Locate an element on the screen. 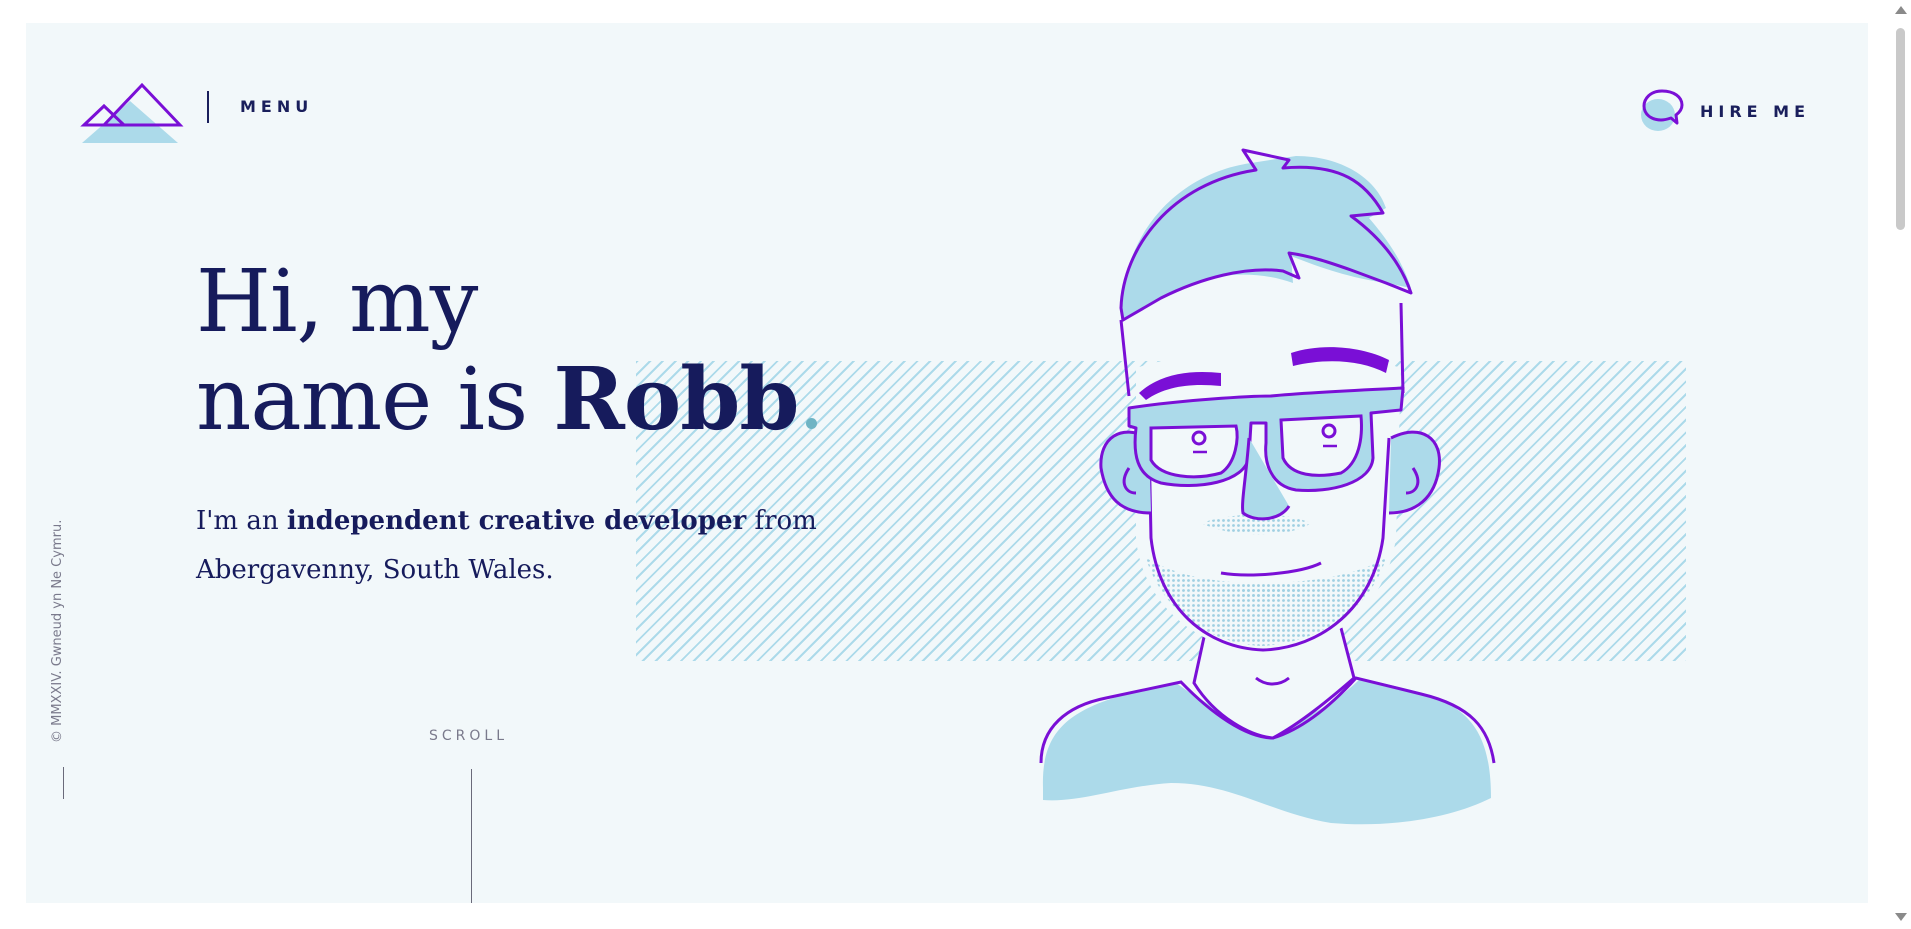 Image resolution: width=1911 pixels, height=929 pixels. copyright-line is located at coordinates (63, 783).